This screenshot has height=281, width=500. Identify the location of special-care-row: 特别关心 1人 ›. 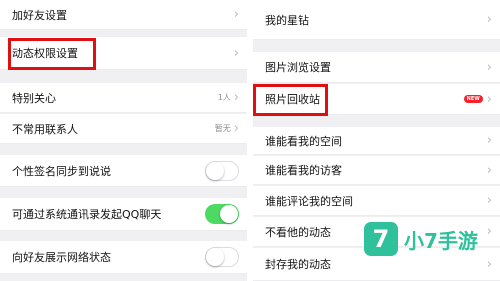
(123, 98).